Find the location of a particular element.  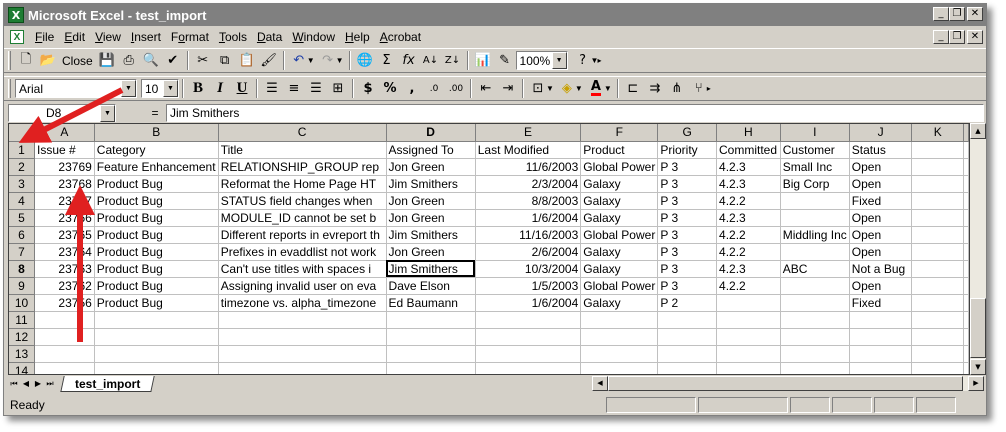

cell-c4: STATUS field changes when is located at coordinates (302, 201).